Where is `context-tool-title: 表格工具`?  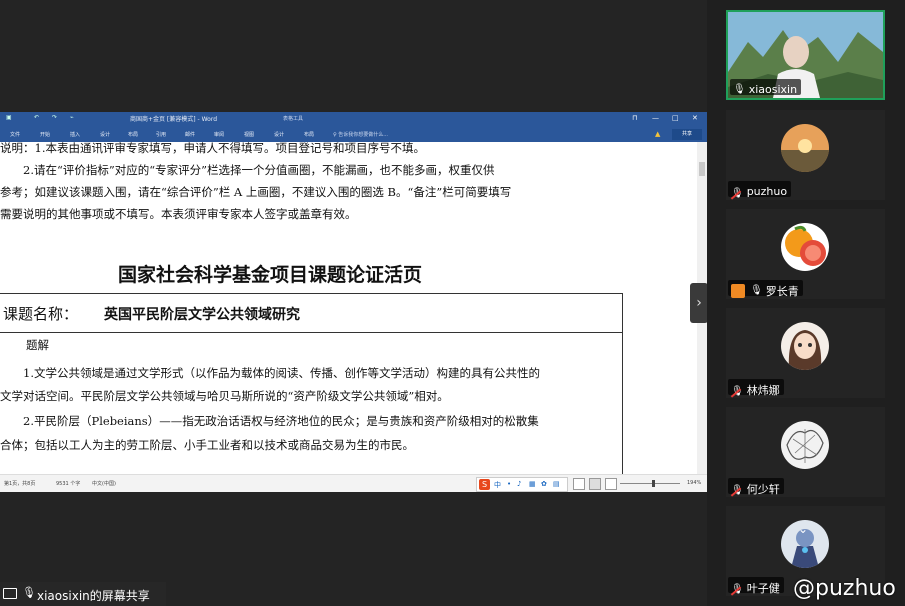 context-tool-title: 表格工具 is located at coordinates (293, 119).